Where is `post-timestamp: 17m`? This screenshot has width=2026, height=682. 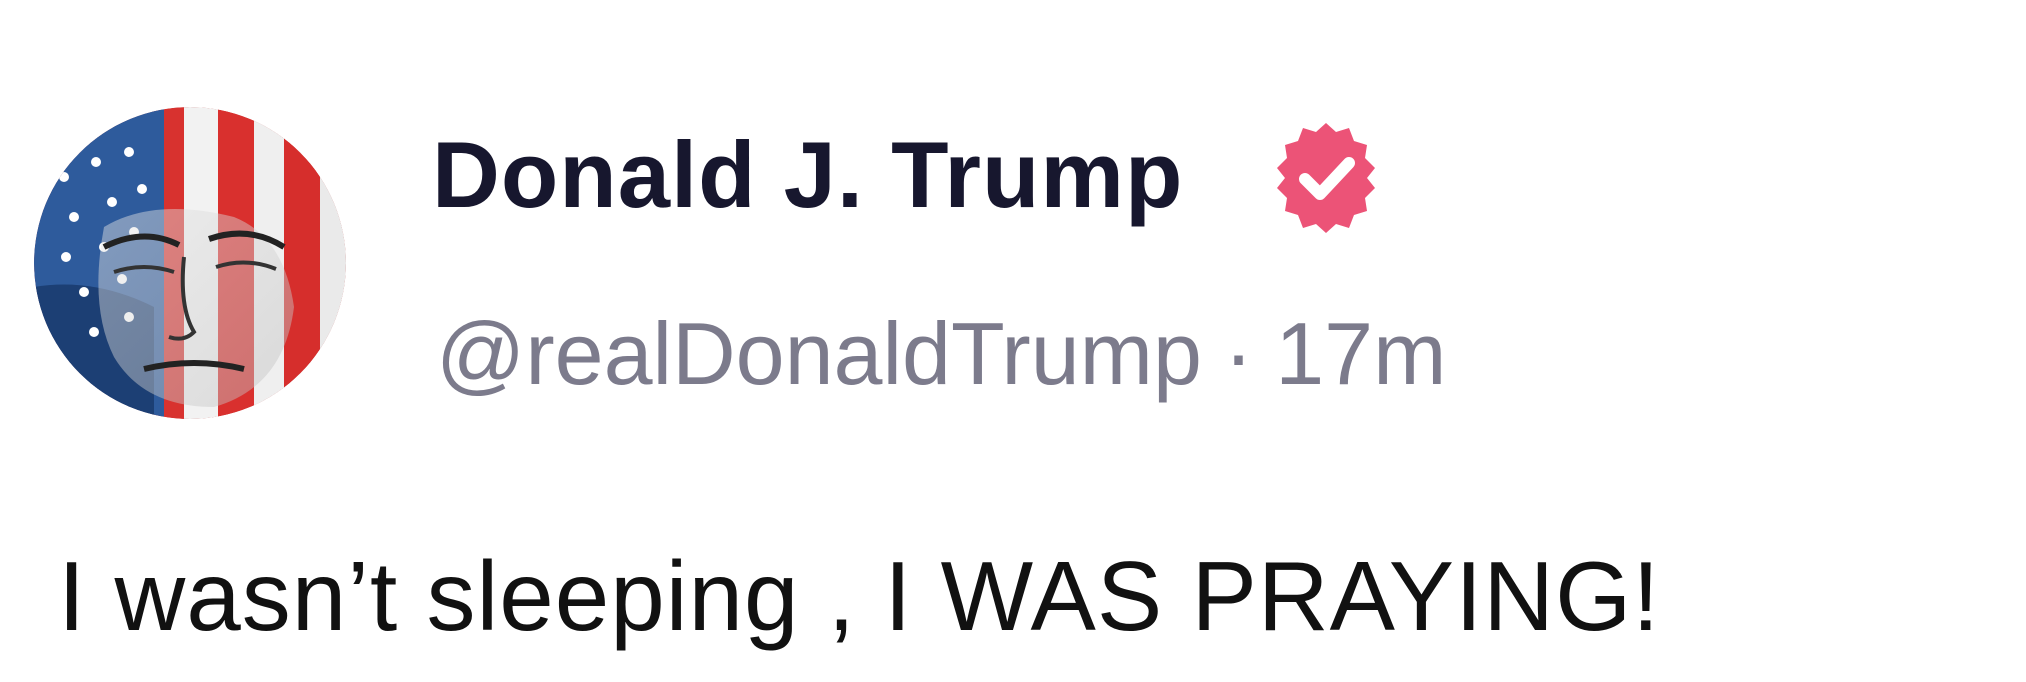
post-timestamp: 17m is located at coordinates (1360, 353).